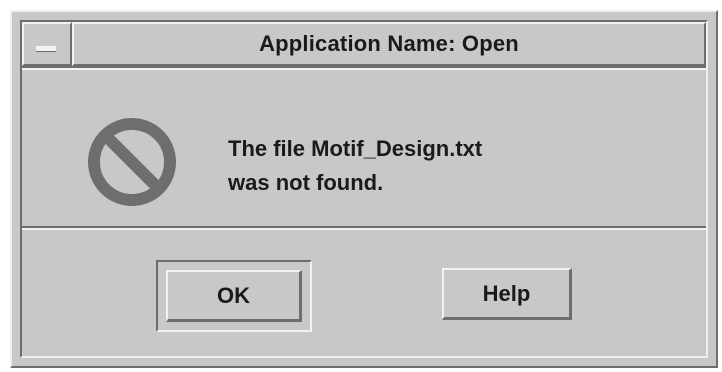  I want to click on error-message: The file Motif_Design.txt was not found., so click(355, 166).